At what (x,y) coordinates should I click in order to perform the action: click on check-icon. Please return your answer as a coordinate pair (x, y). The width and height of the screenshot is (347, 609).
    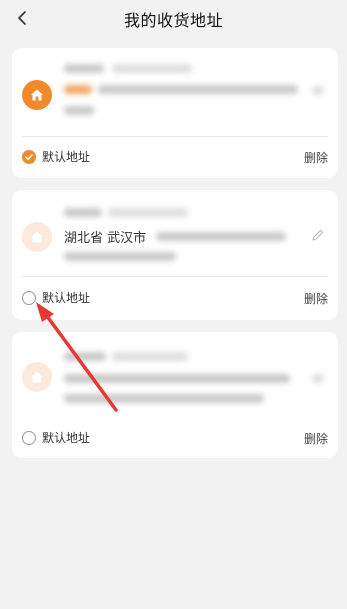
    Looking at the image, I should click on (29, 156).